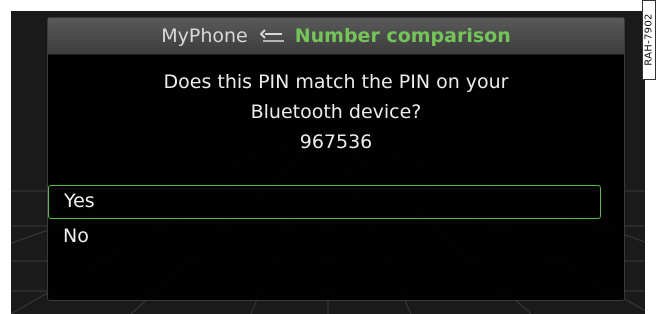 The height and width of the screenshot is (314, 656). What do you see at coordinates (402, 36) in the screenshot?
I see `screen-title: Number comparison` at bounding box center [402, 36].